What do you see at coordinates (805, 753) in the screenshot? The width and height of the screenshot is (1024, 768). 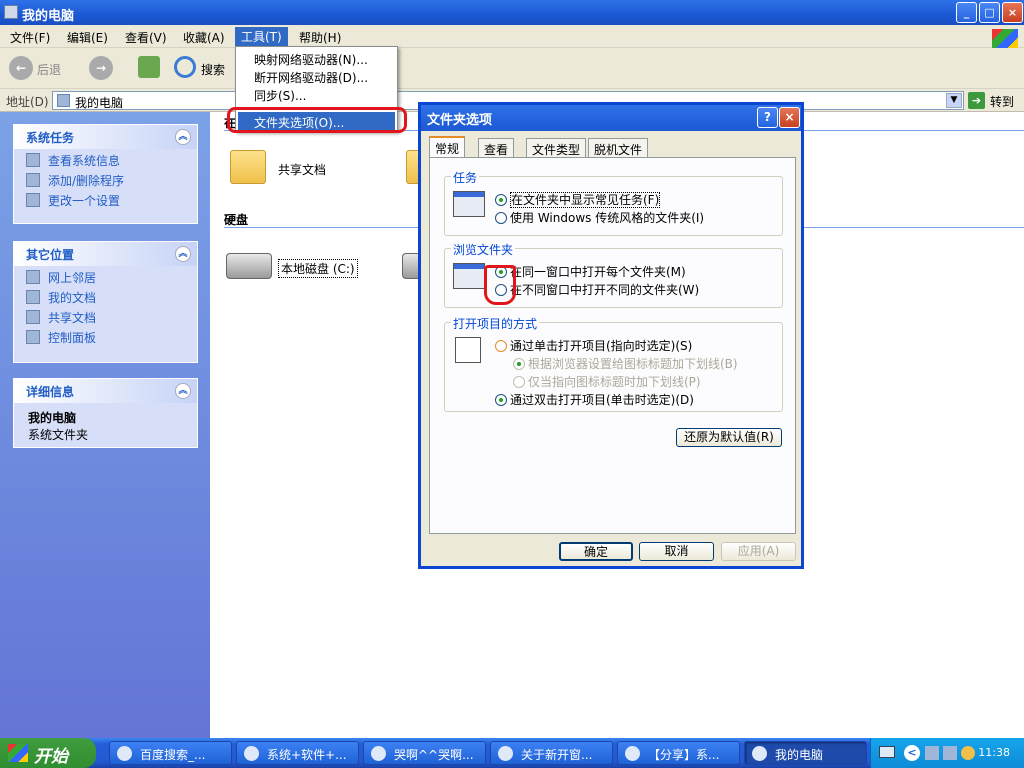 I see `taskbar-item-active: 我的电脑` at bounding box center [805, 753].